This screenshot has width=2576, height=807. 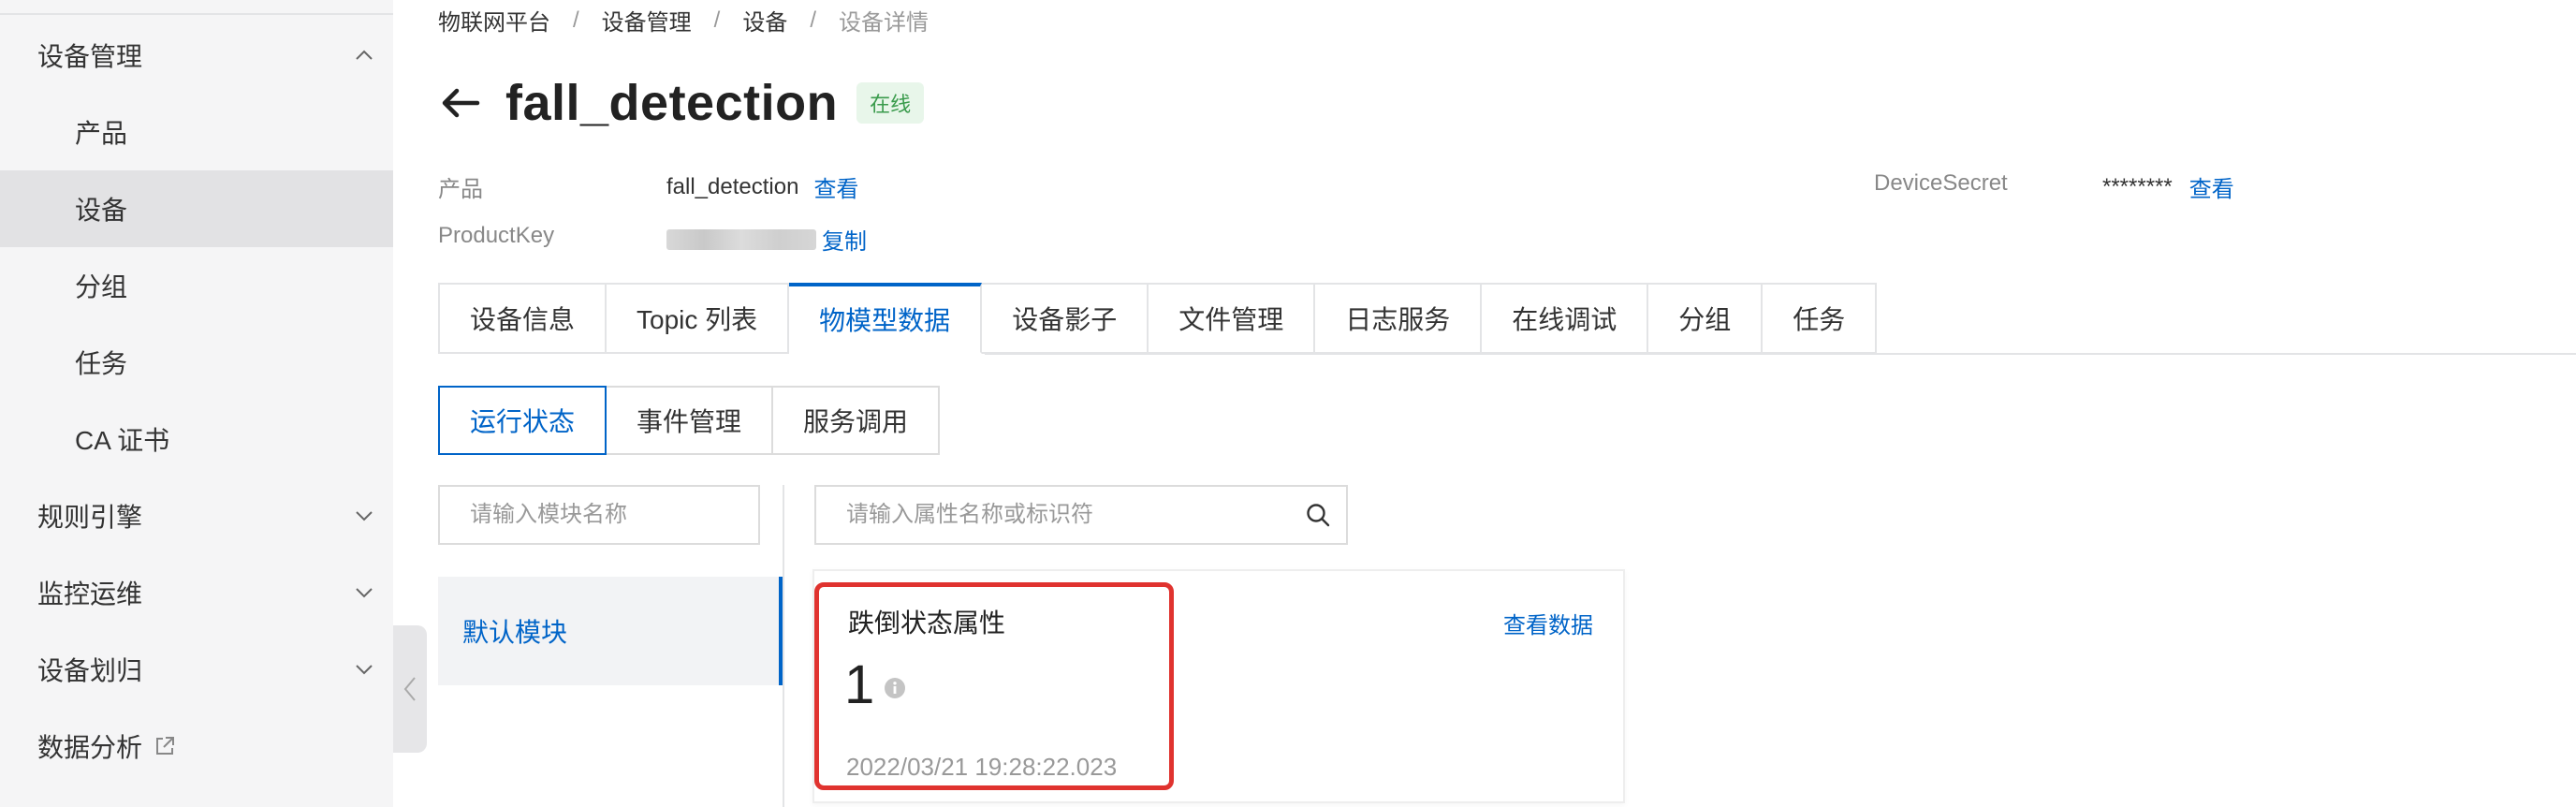 I want to click on sidebar-item-product: 产品, so click(x=196, y=132).